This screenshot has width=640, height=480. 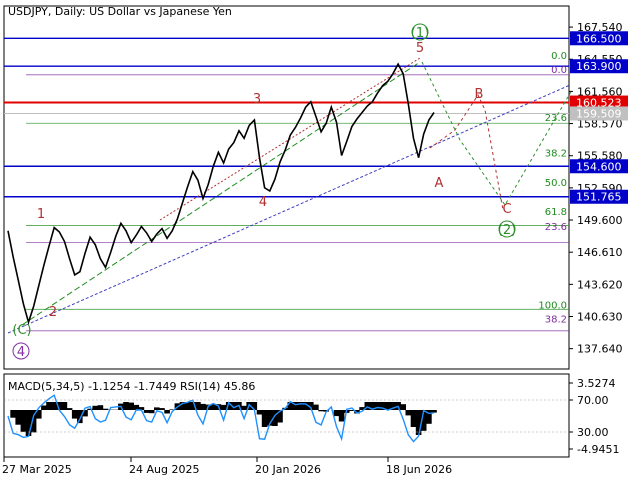 I want to click on wave-label: (2), so click(x=507, y=230).